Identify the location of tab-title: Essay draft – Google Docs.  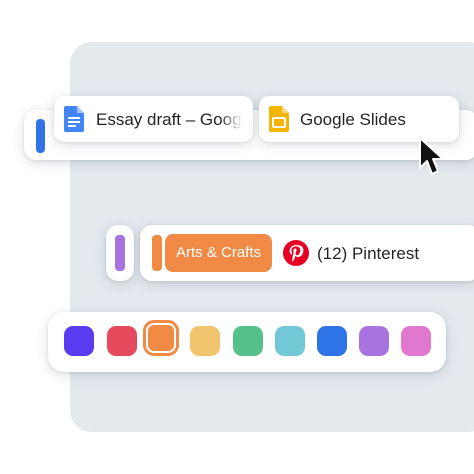
(169, 119).